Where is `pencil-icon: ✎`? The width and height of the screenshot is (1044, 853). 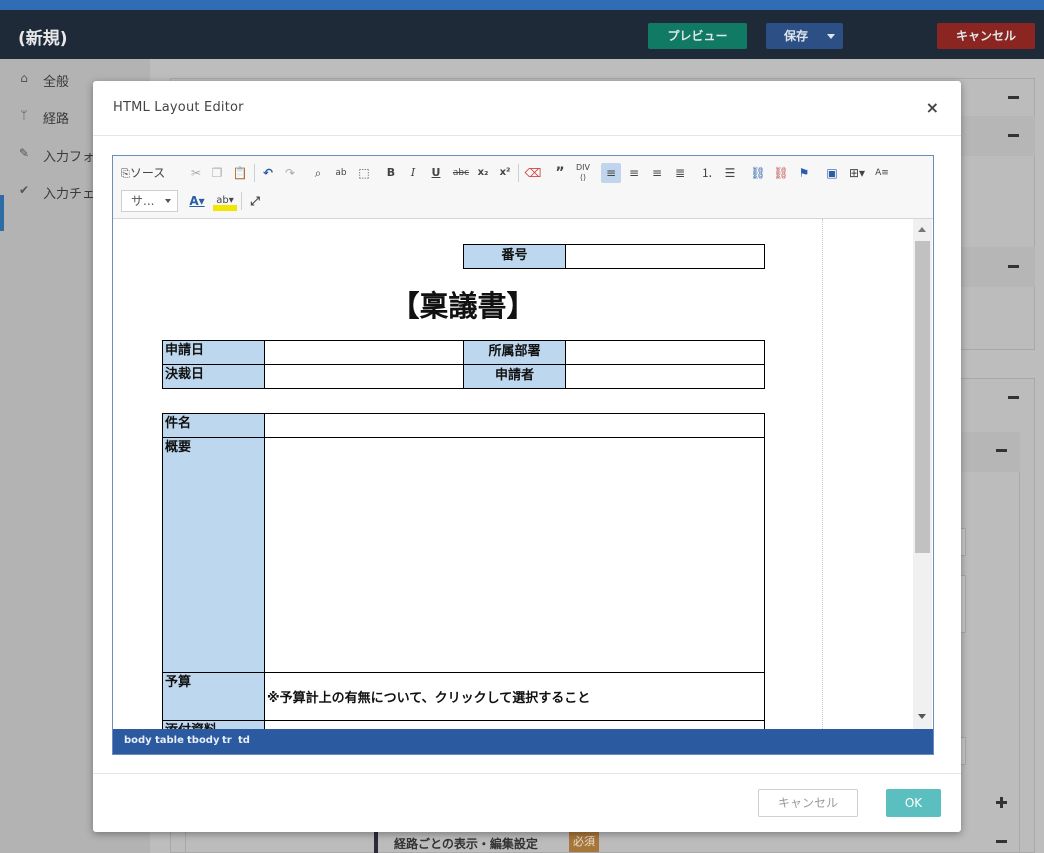 pencil-icon: ✎ is located at coordinates (24, 153).